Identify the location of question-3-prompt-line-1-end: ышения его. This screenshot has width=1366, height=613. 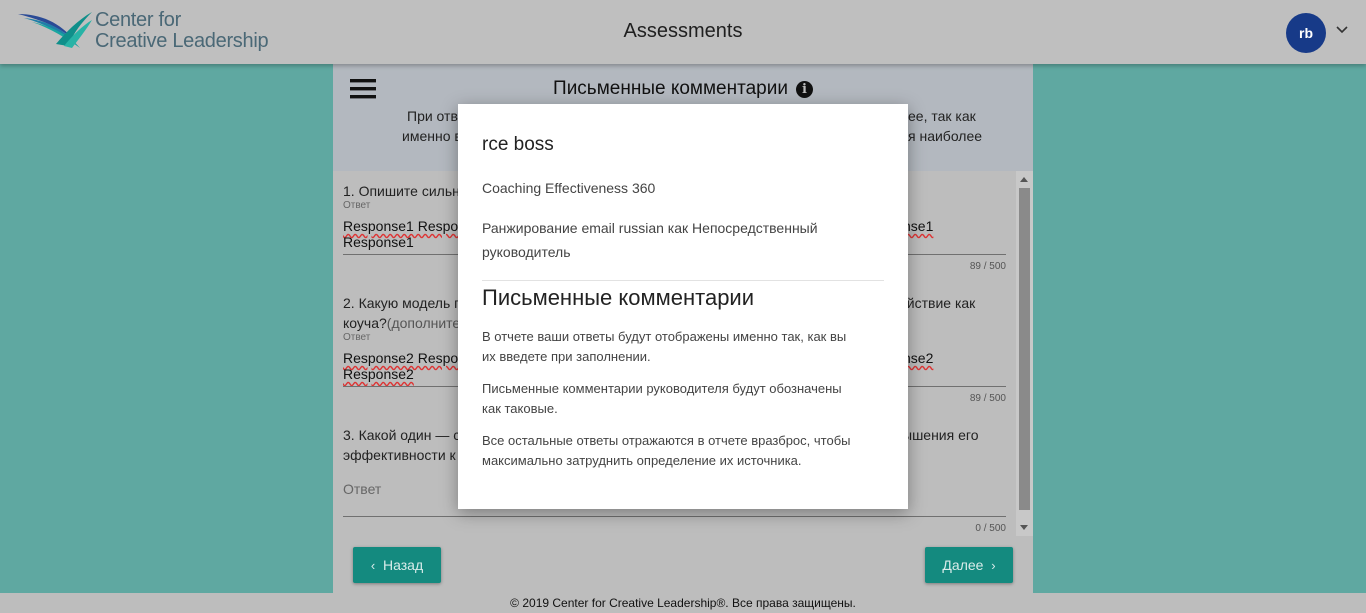
(940, 435).